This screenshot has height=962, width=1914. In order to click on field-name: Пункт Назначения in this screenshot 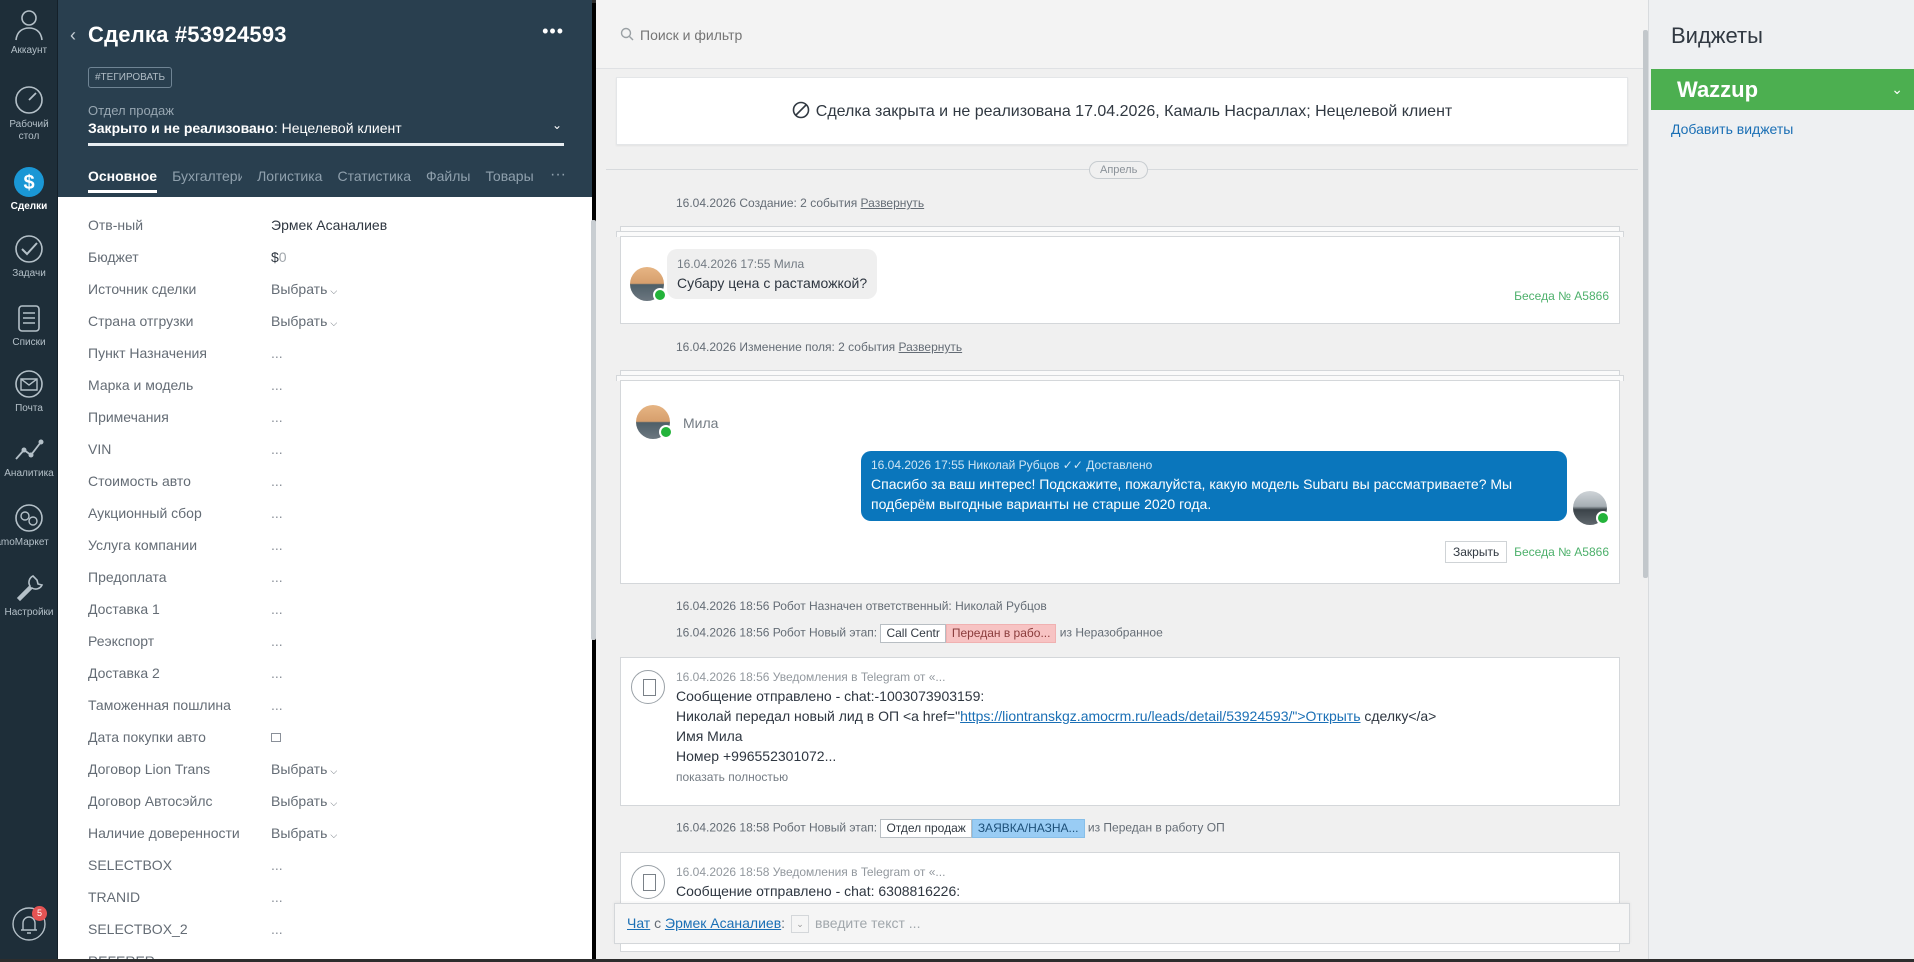, I will do `click(147, 353)`.